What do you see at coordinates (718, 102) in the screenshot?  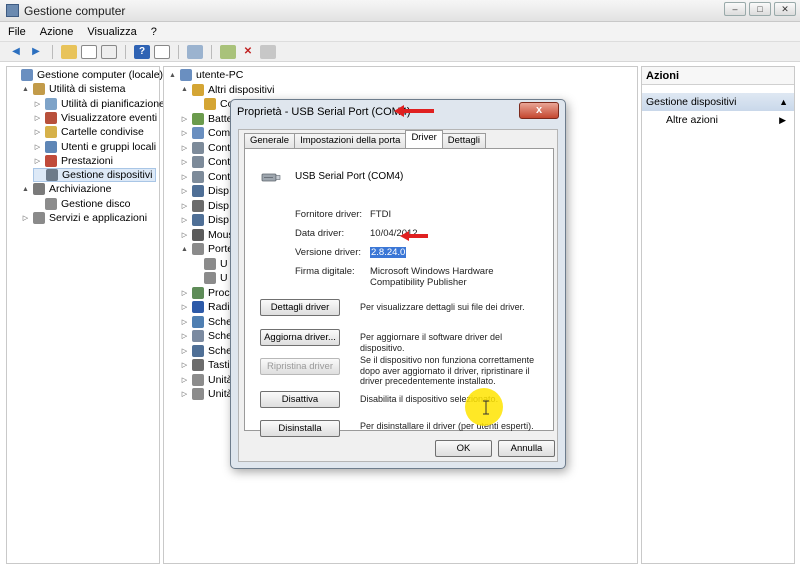 I see `actions-section-device-manager: Gestione dispositivi ▲` at bounding box center [718, 102].